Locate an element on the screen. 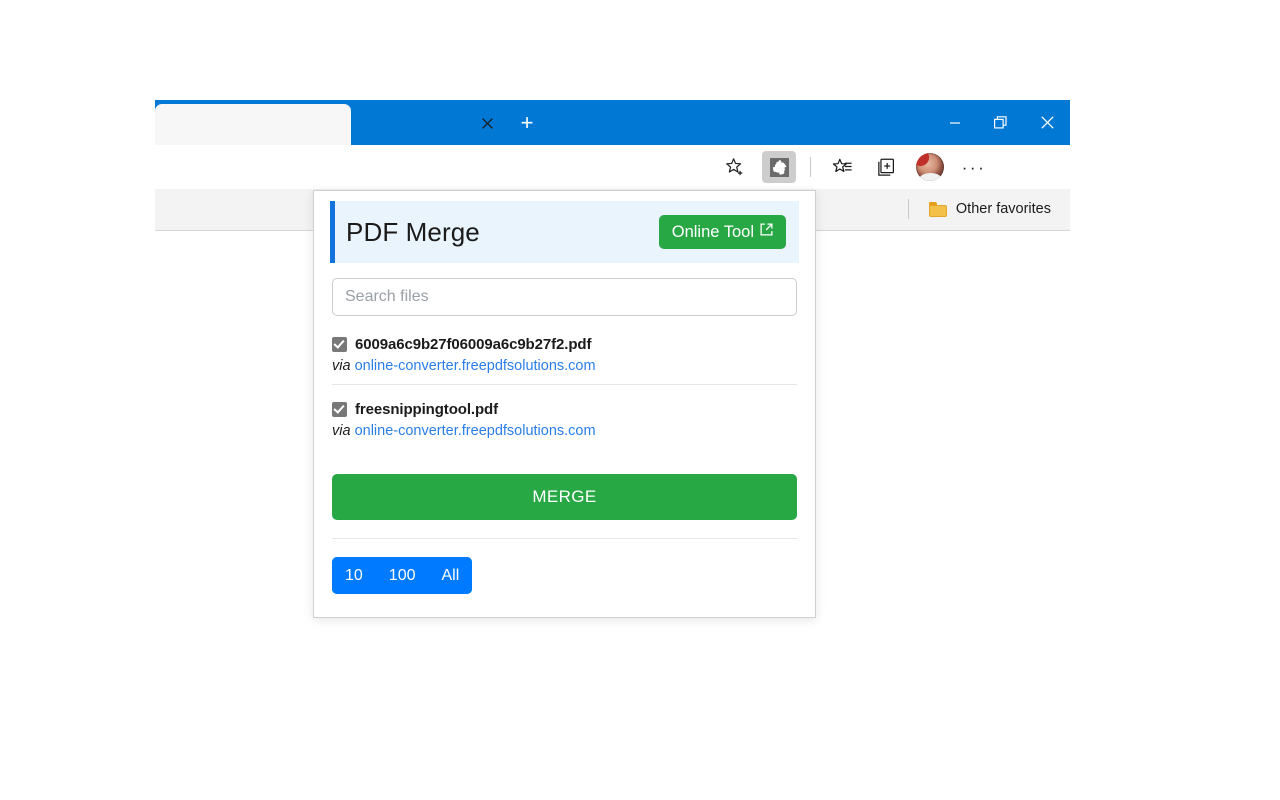  search-field-wrap is located at coordinates (564, 297).